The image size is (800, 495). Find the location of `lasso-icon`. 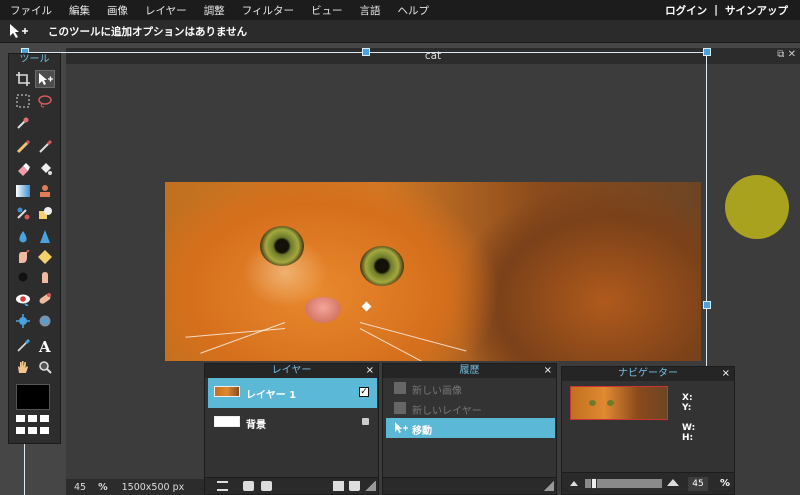

lasso-icon is located at coordinates (45, 101).